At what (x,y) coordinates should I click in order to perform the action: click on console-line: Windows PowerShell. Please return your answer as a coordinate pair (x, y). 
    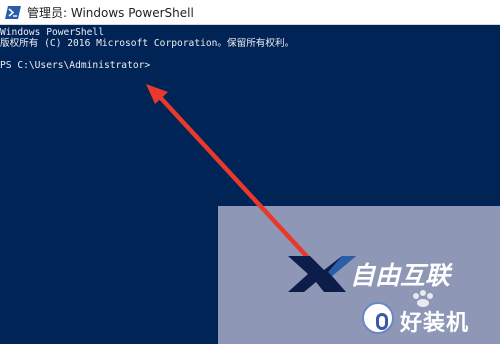
    Looking at the image, I should click on (52, 32).